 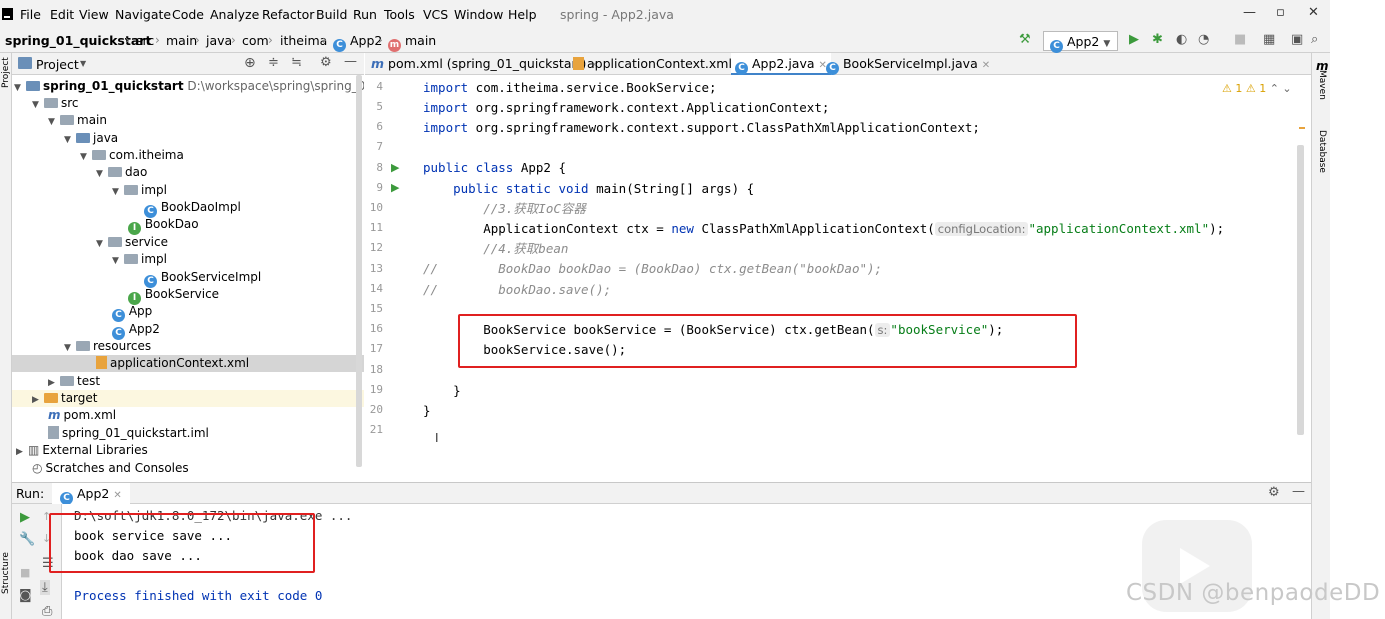 I want to click on run-icon: ▶, so click(x=1134, y=39).